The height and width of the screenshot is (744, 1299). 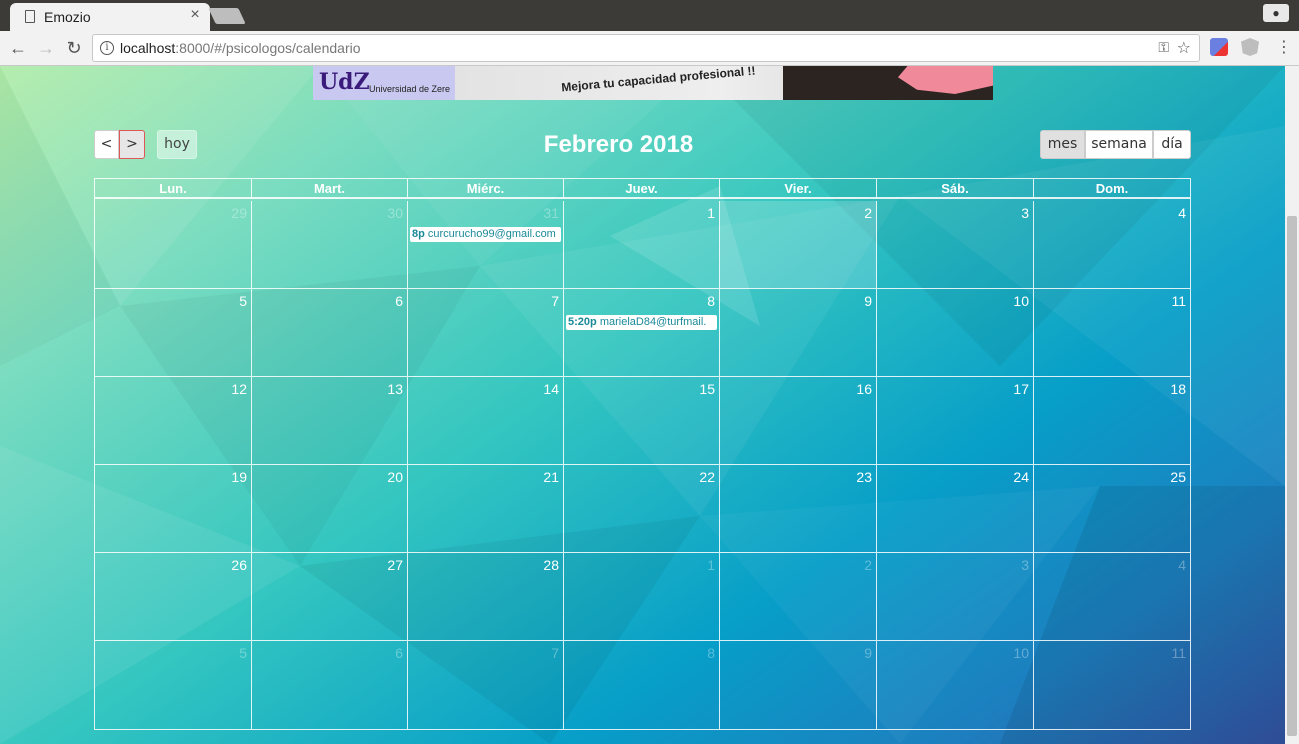 I want to click on day-number: 7, so click(x=555, y=301).